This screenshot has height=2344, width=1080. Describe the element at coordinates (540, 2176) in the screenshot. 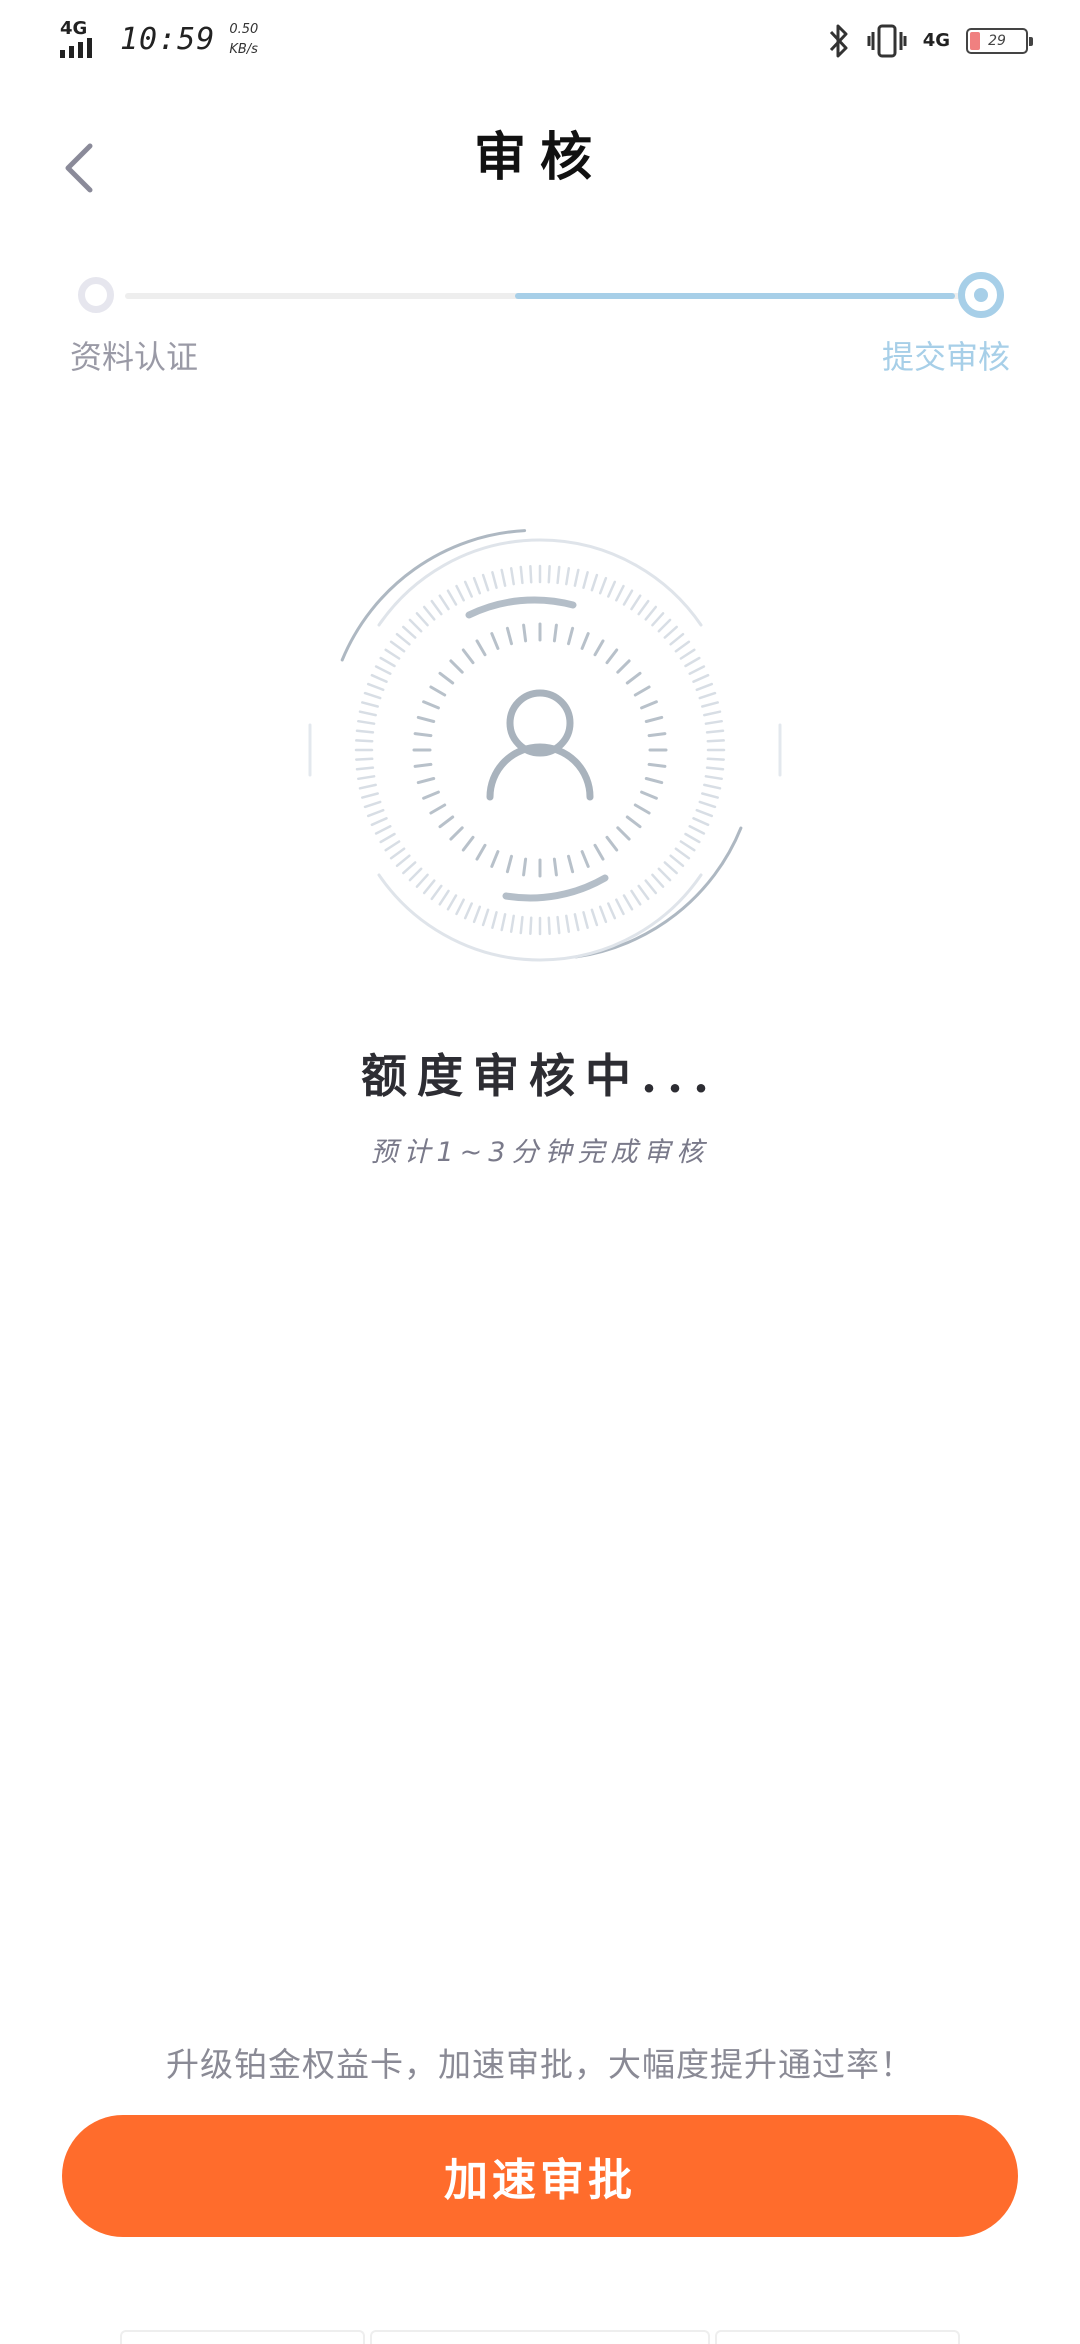

I see `accelerate-approval-button: 加速审批` at that location.